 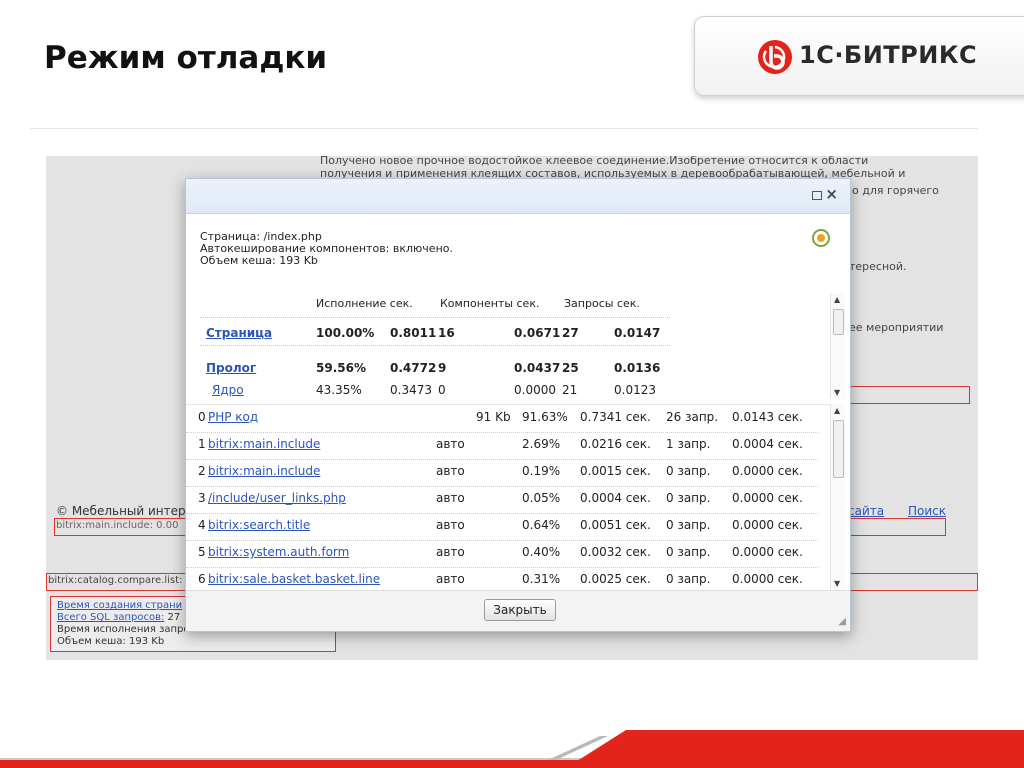 What do you see at coordinates (541, 471) in the screenshot?
I see `list-item-pct: 0.19%` at bounding box center [541, 471].